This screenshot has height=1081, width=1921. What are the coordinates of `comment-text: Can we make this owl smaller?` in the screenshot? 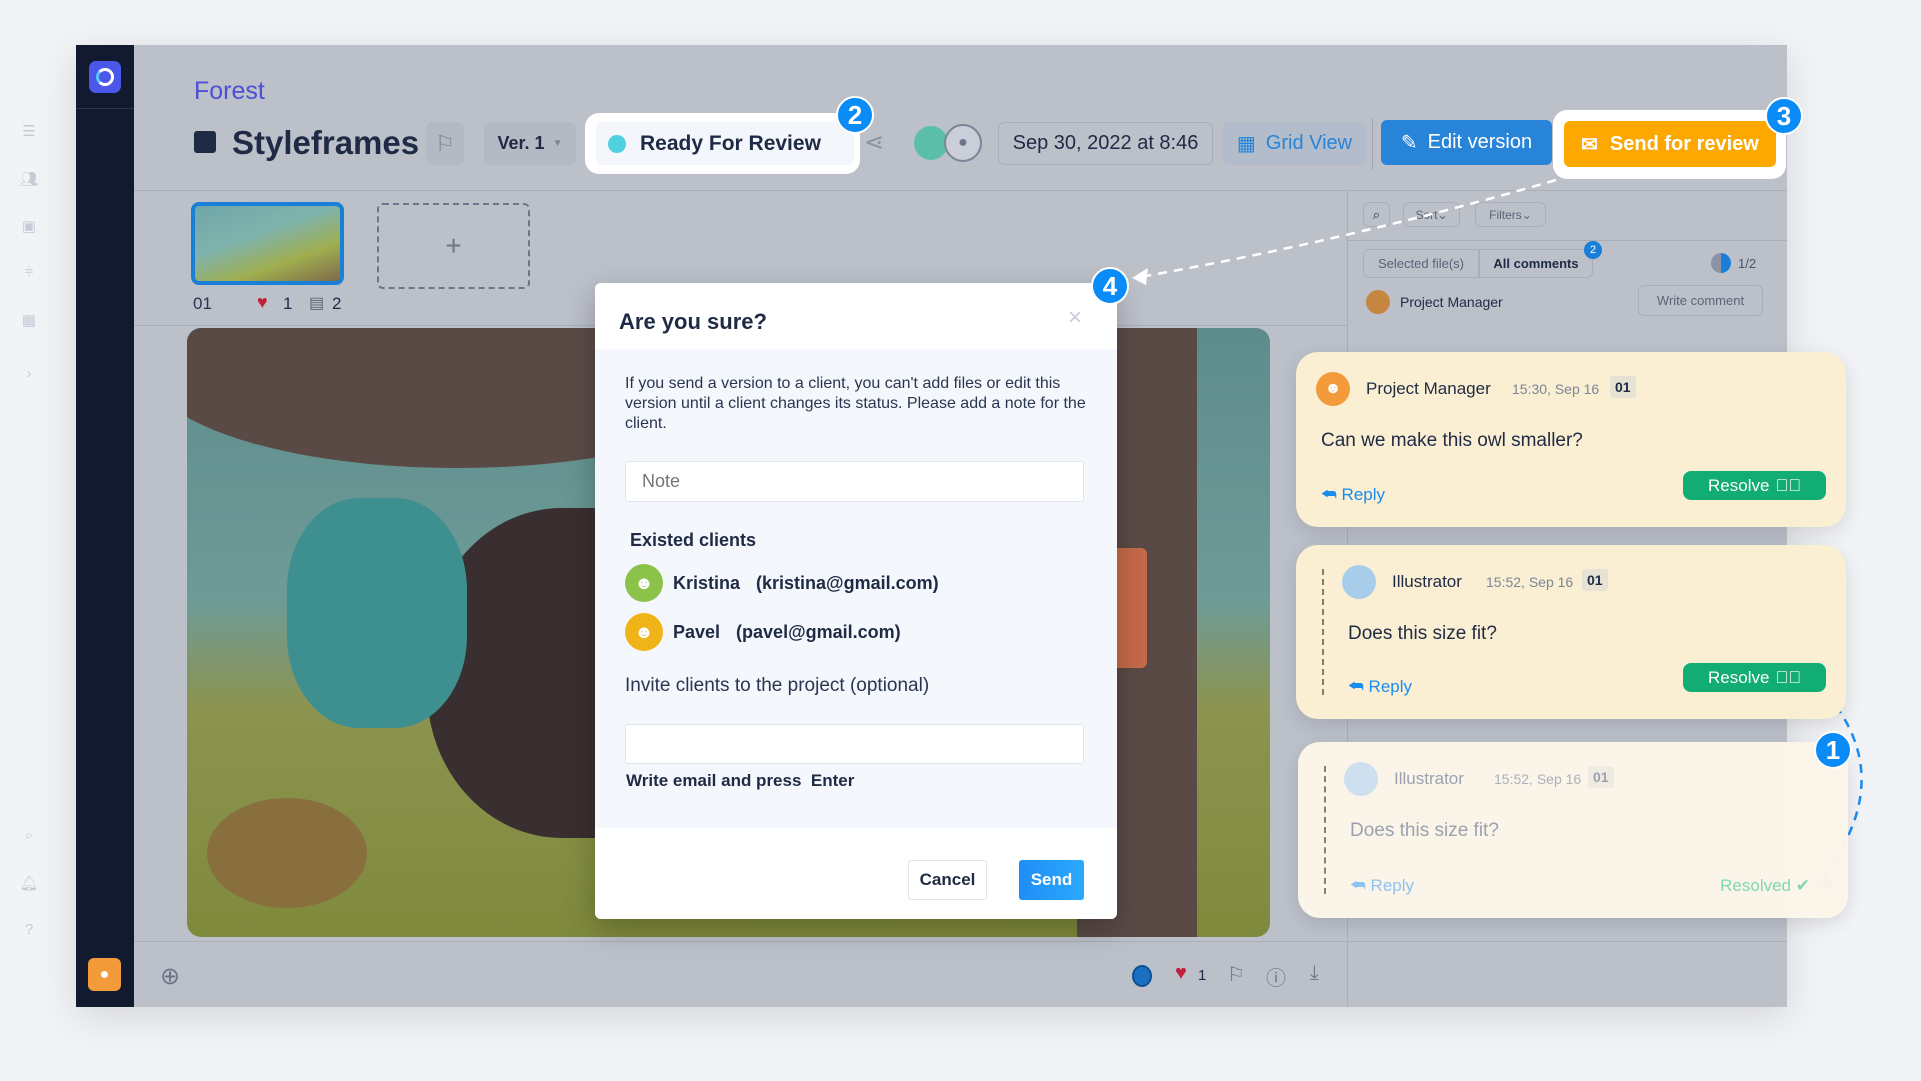 It's located at (1452, 440).